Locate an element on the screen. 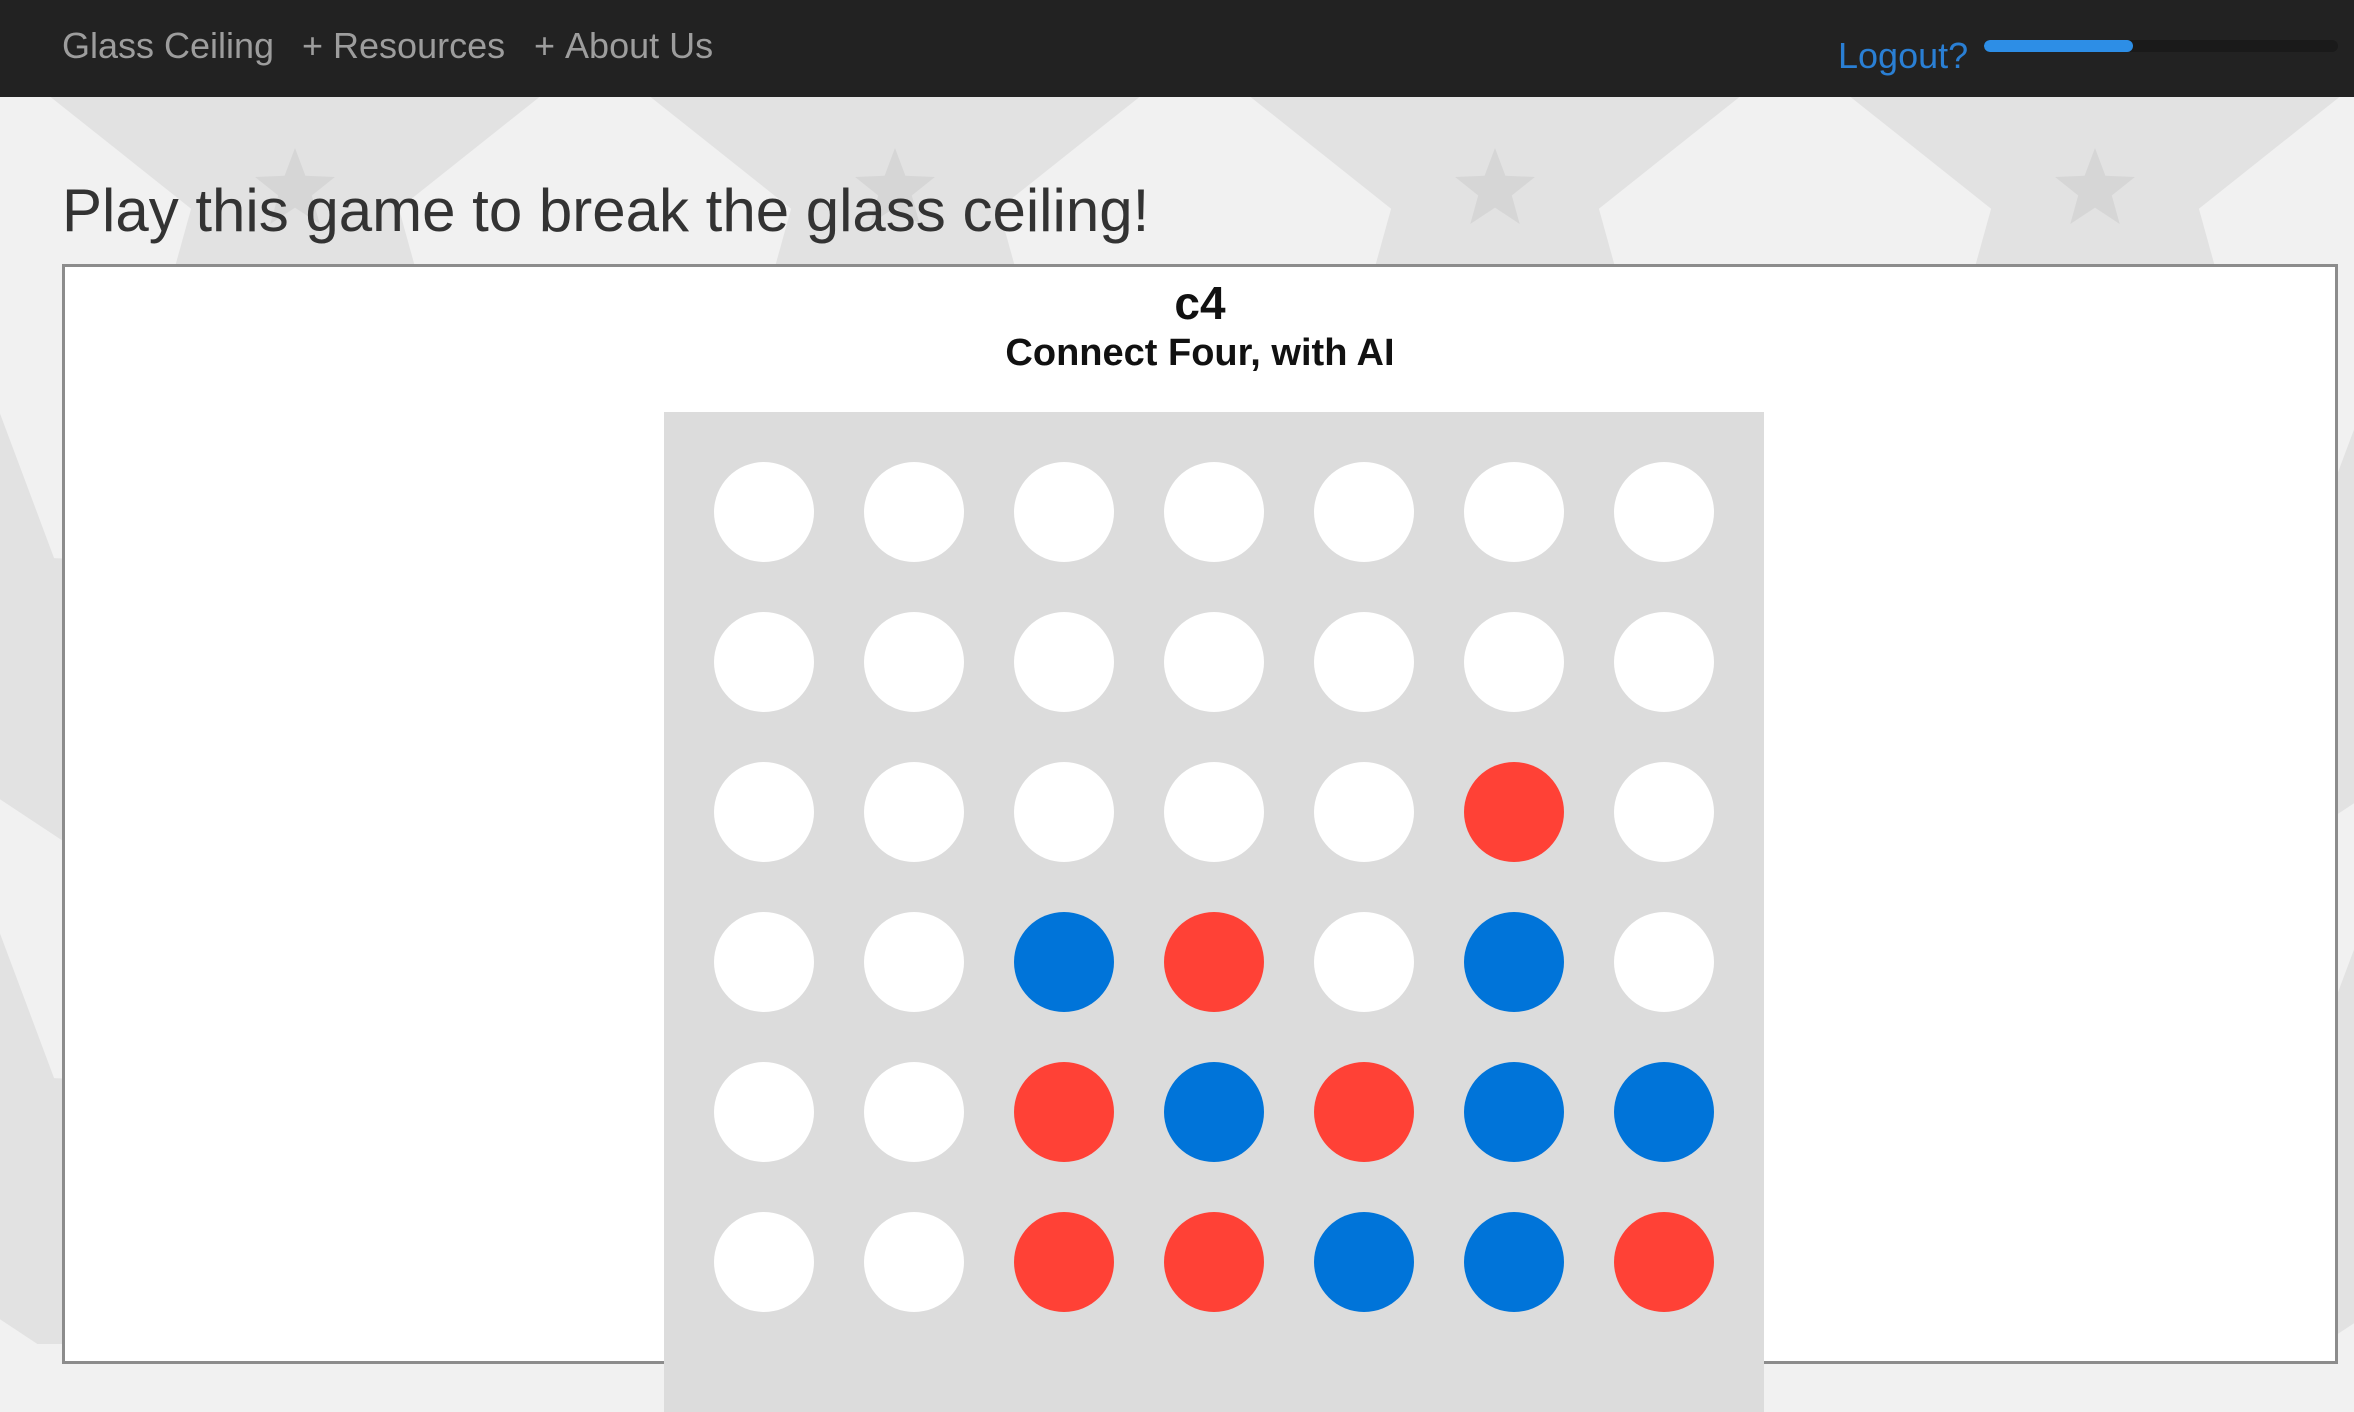  nav-about-us: + About Us is located at coordinates (623, 46).